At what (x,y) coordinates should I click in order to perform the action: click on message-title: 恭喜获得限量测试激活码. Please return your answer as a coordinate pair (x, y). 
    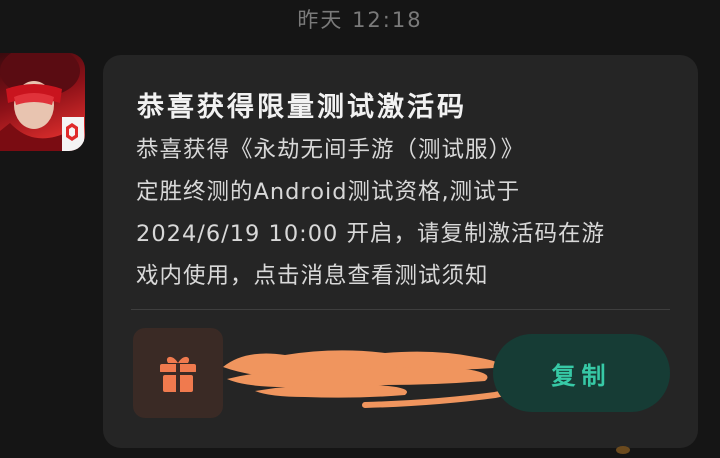
    Looking at the image, I should click on (302, 107).